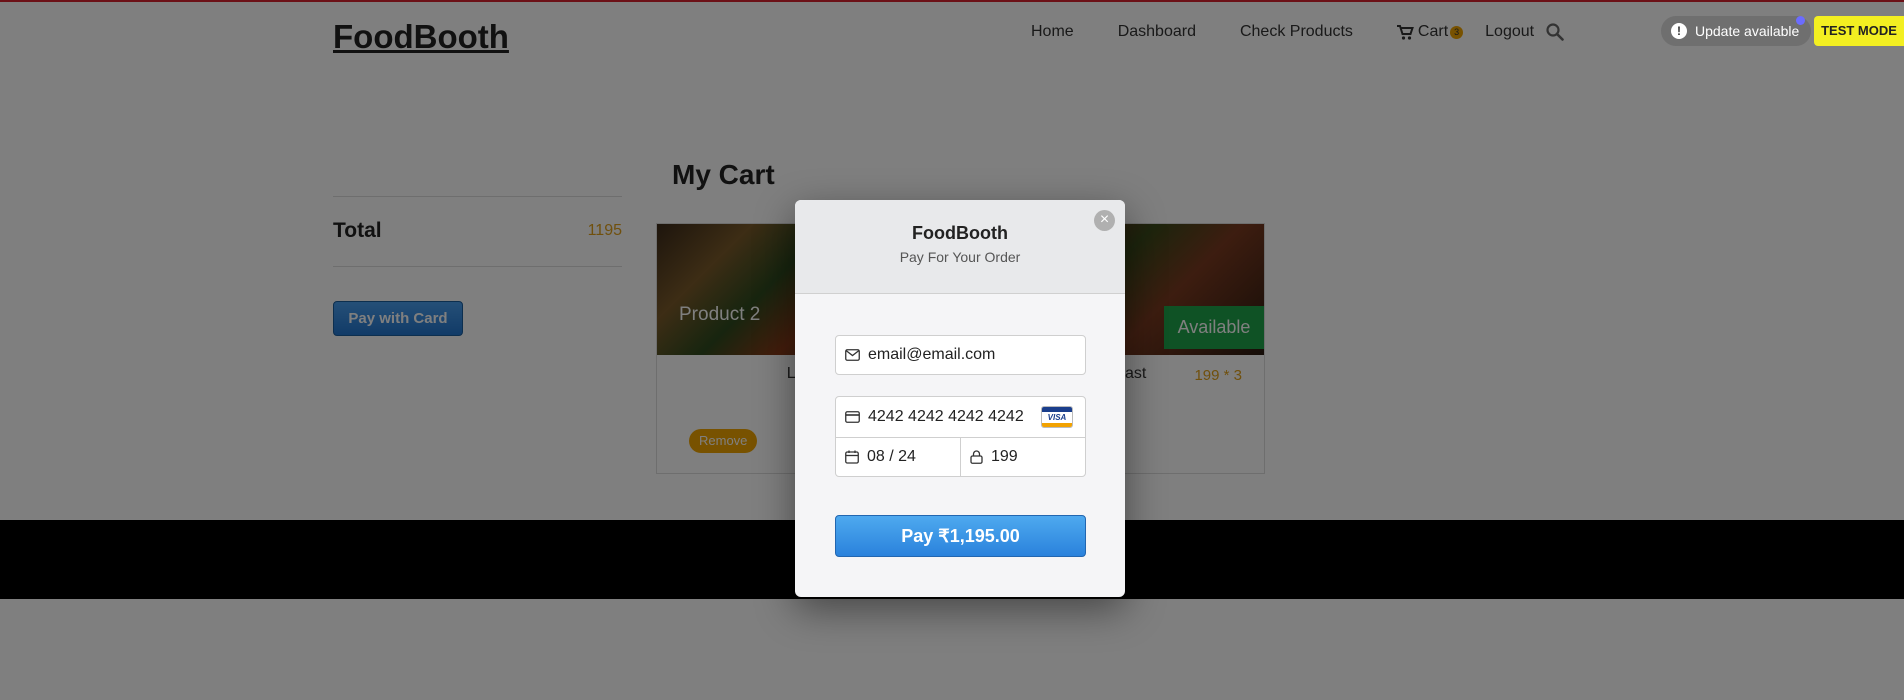 This screenshot has height=700, width=1904. I want to click on alert-icon: !, so click(1679, 31).